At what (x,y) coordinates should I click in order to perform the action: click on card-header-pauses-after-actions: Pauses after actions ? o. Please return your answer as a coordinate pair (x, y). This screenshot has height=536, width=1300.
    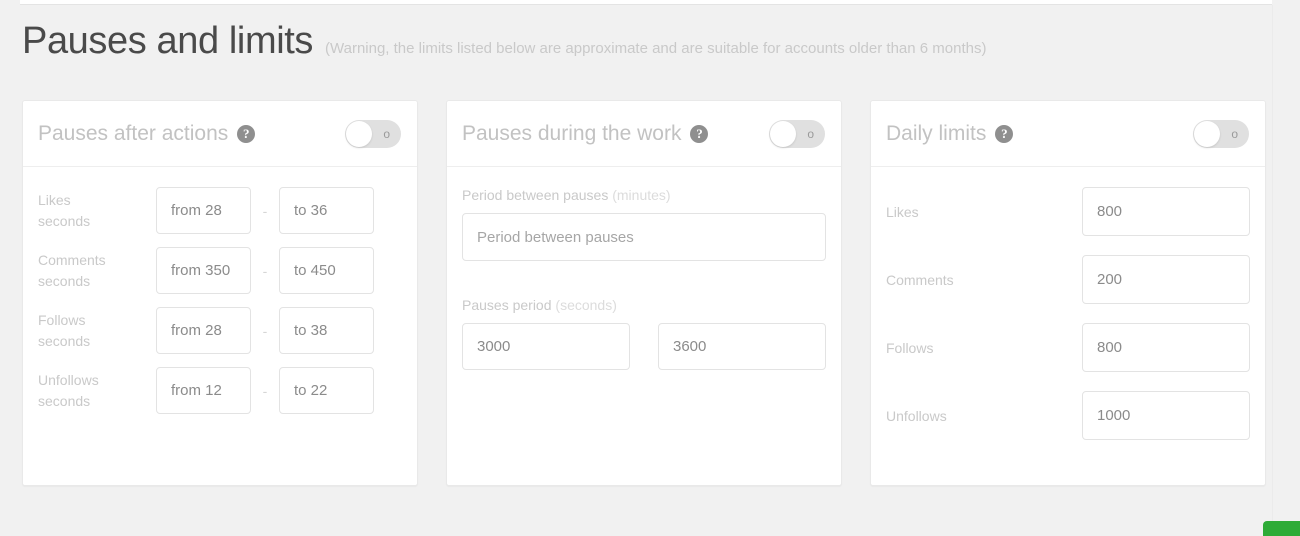
    Looking at the image, I should click on (220, 134).